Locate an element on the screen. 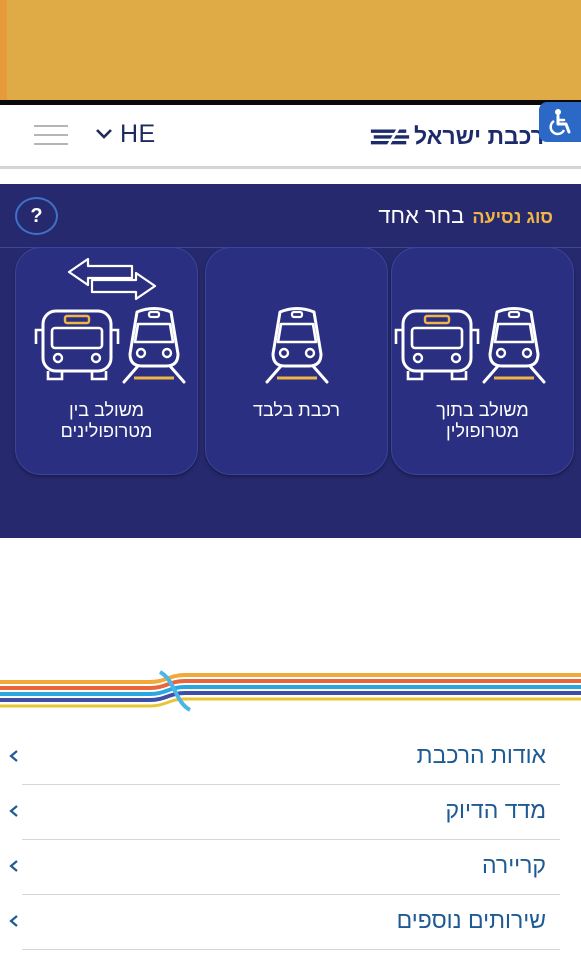 This screenshot has width=581, height=953. help-button: ? is located at coordinates (36, 216).